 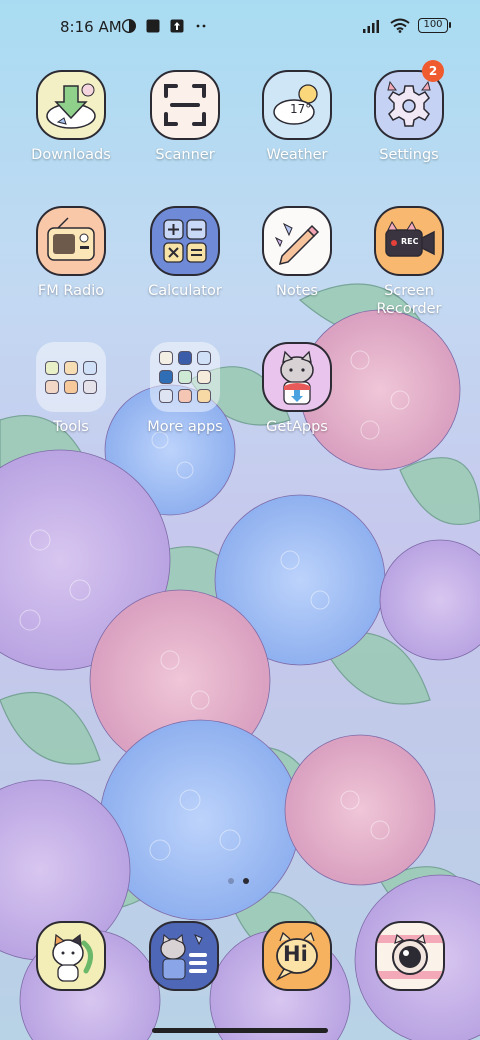 I want to click on app-label: Downloads, so click(x=71, y=155).